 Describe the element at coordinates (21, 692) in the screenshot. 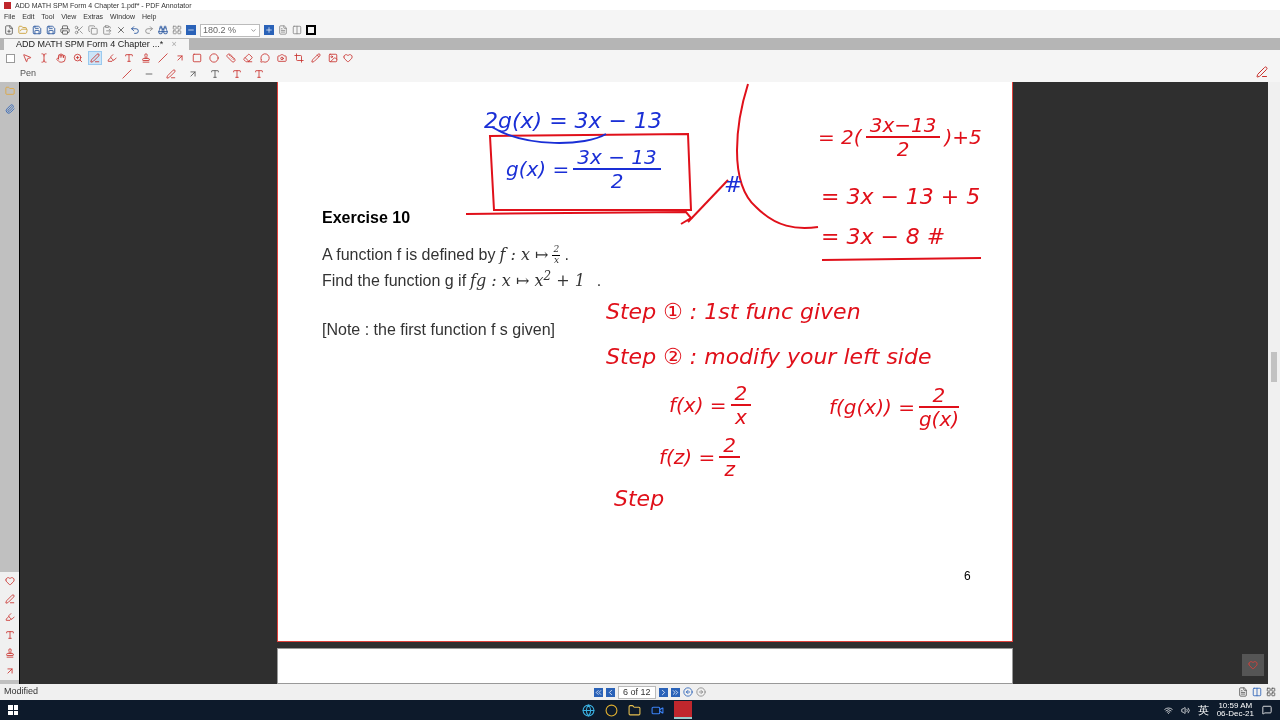

I see `status-text: Modified` at that location.